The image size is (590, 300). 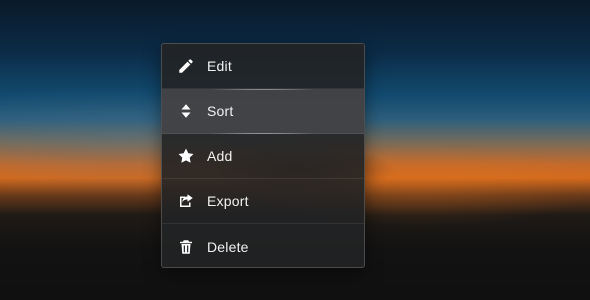 What do you see at coordinates (186, 156) in the screenshot?
I see `star-icon` at bounding box center [186, 156].